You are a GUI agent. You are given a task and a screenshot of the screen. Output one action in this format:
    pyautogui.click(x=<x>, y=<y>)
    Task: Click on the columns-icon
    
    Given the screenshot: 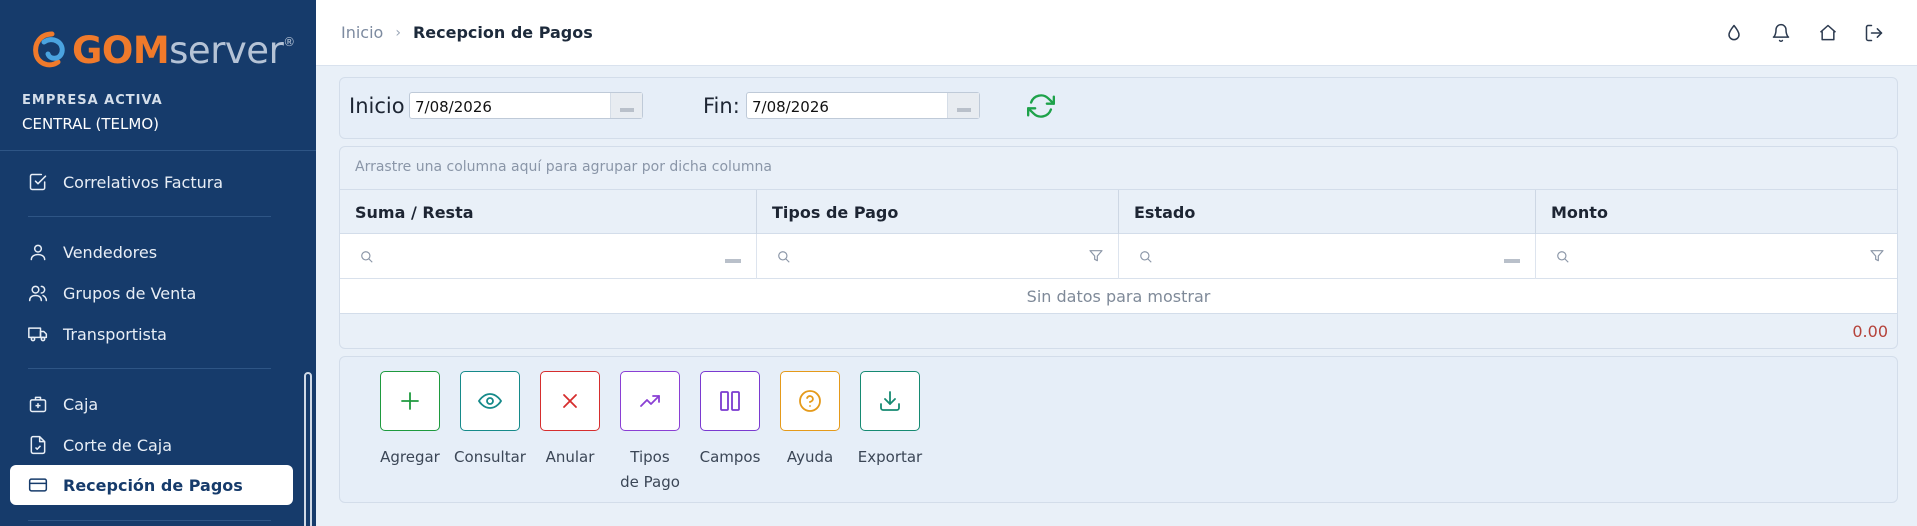 What is the action you would take?
    pyautogui.click(x=730, y=401)
    